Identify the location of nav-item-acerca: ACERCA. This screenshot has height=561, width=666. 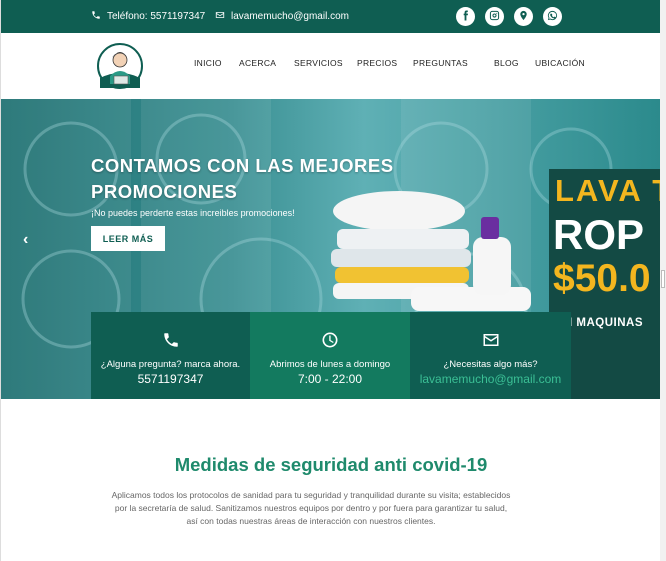
(266, 63).